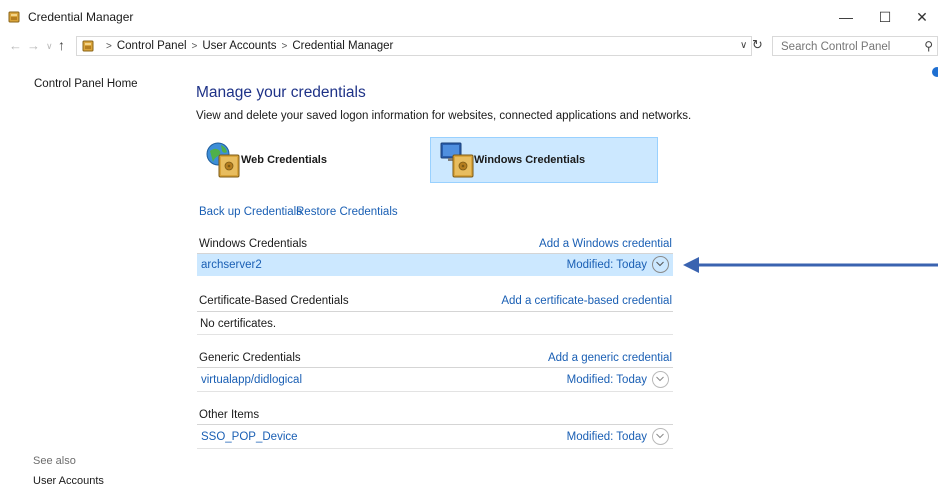 This screenshot has height=500, width=938. I want to click on credential-row-archserver2: archserver2 Modified: Today, so click(435, 265).